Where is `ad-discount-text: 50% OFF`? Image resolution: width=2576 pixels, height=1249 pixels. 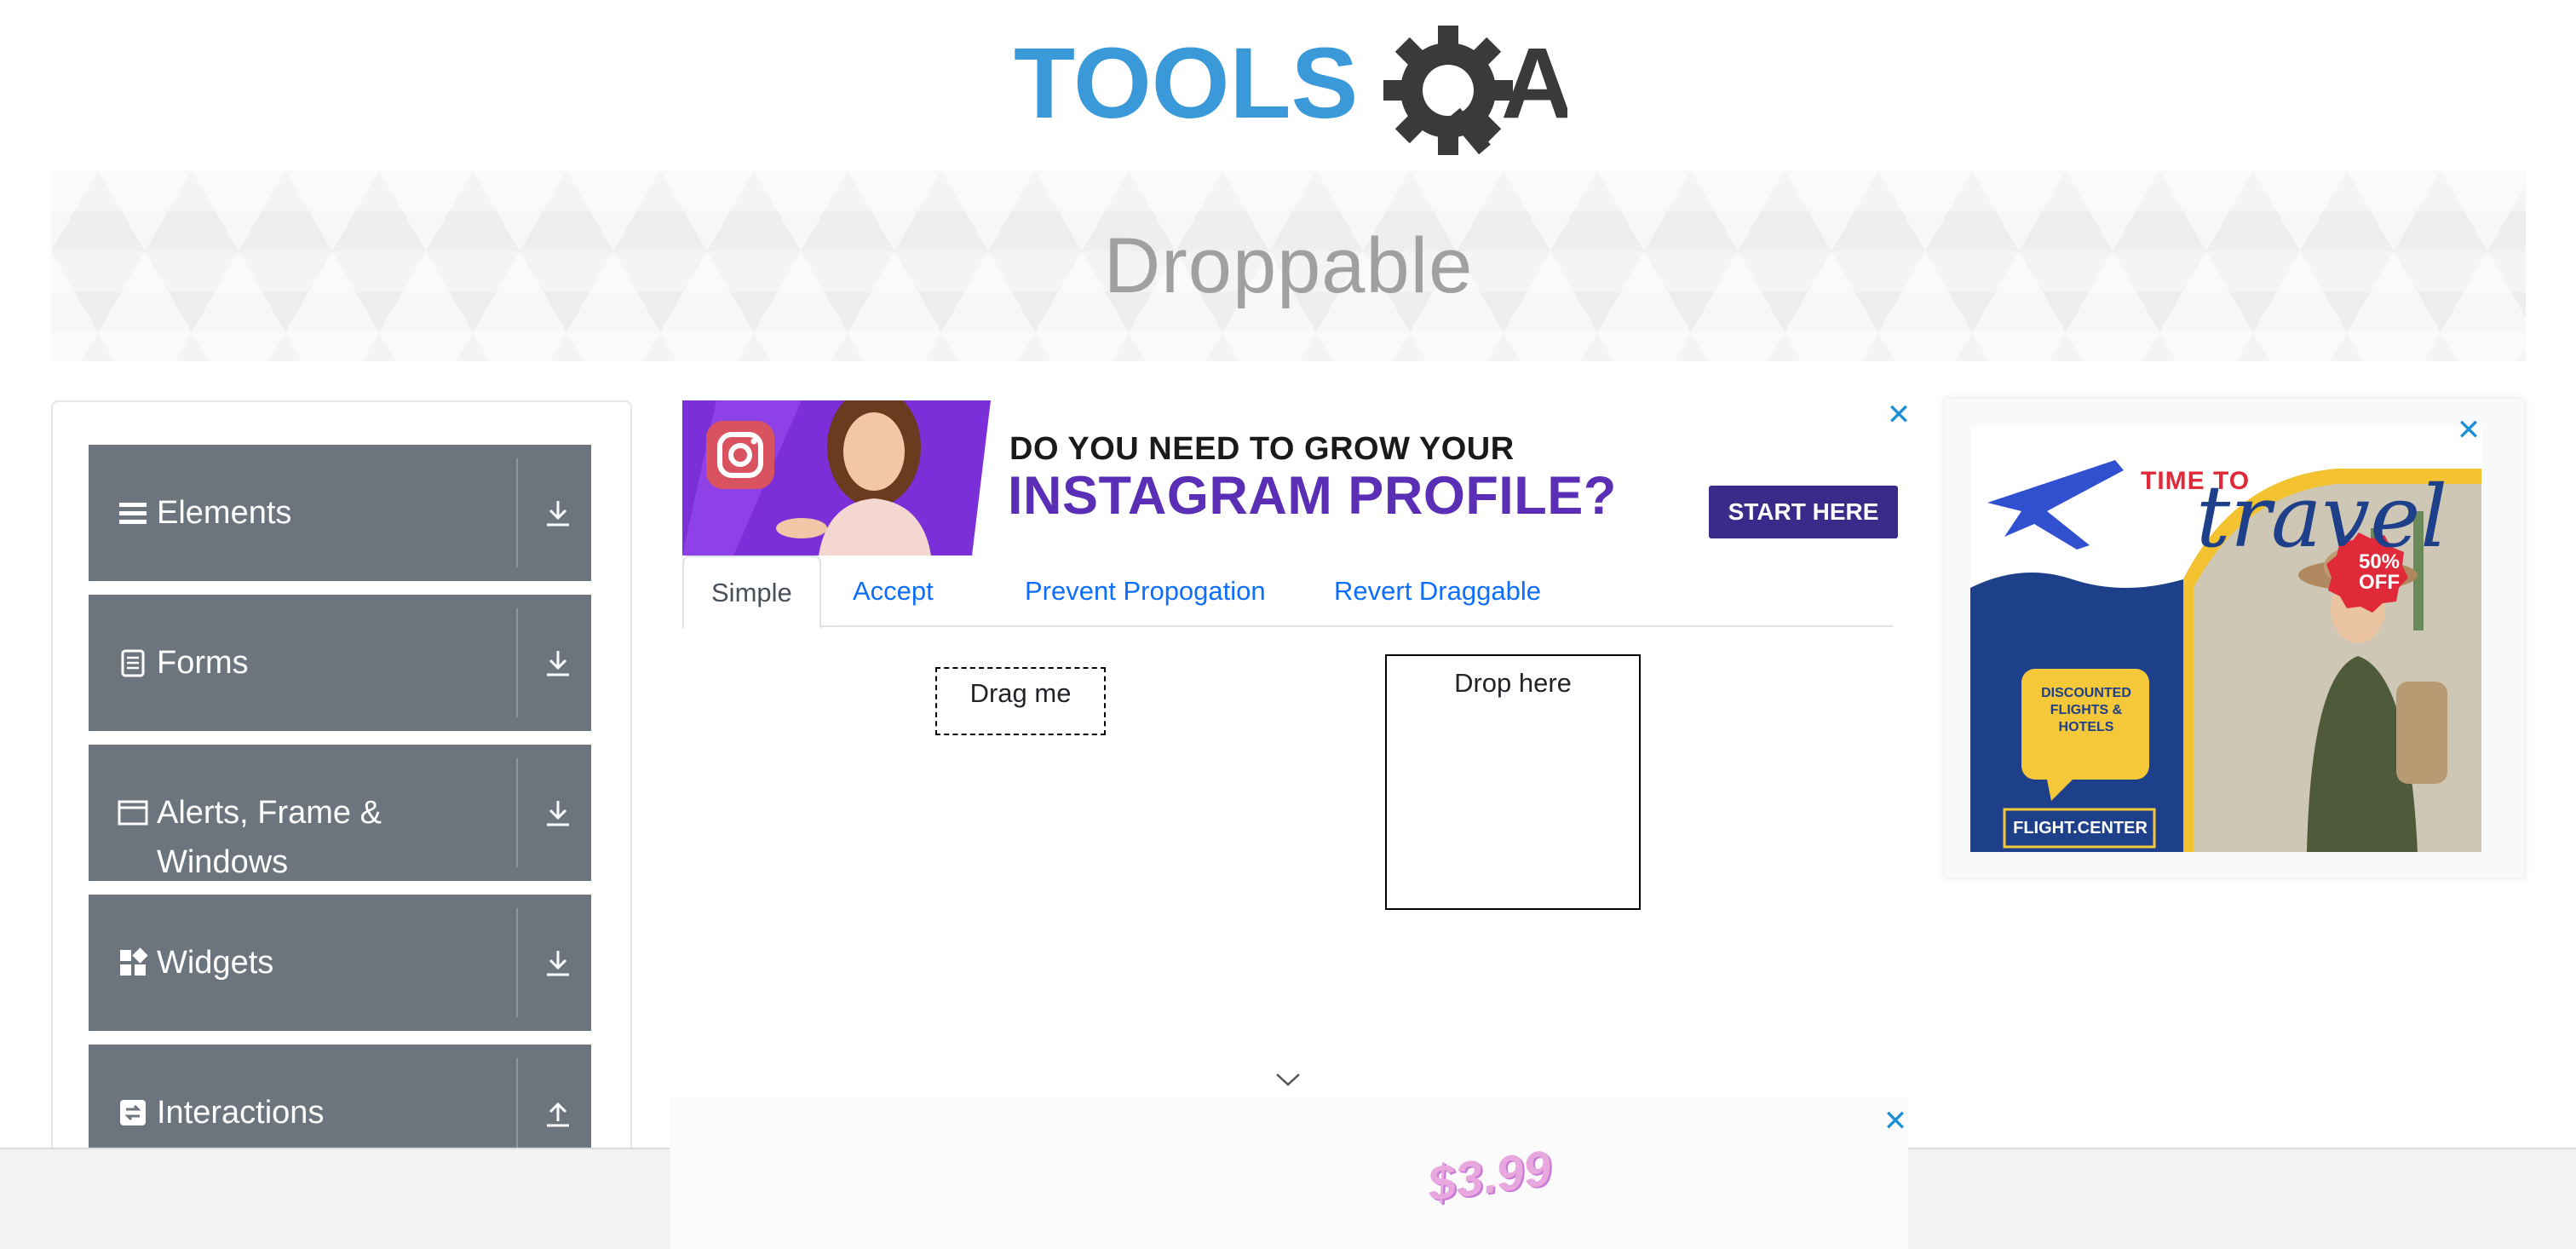
ad-discount-text: 50% OFF is located at coordinates (2379, 572).